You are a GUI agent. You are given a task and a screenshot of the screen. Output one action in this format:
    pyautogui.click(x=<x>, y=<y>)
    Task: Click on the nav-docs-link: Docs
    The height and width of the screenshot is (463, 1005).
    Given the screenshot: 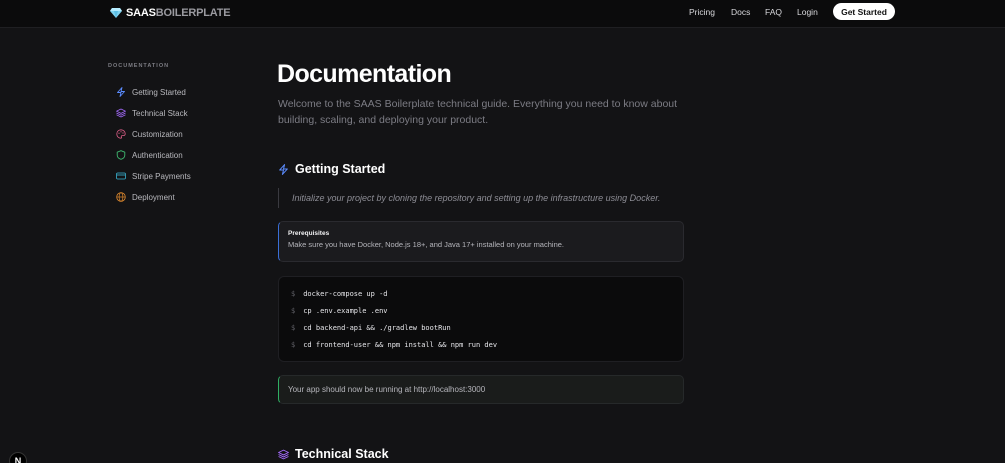 What is the action you would take?
    pyautogui.click(x=740, y=12)
    